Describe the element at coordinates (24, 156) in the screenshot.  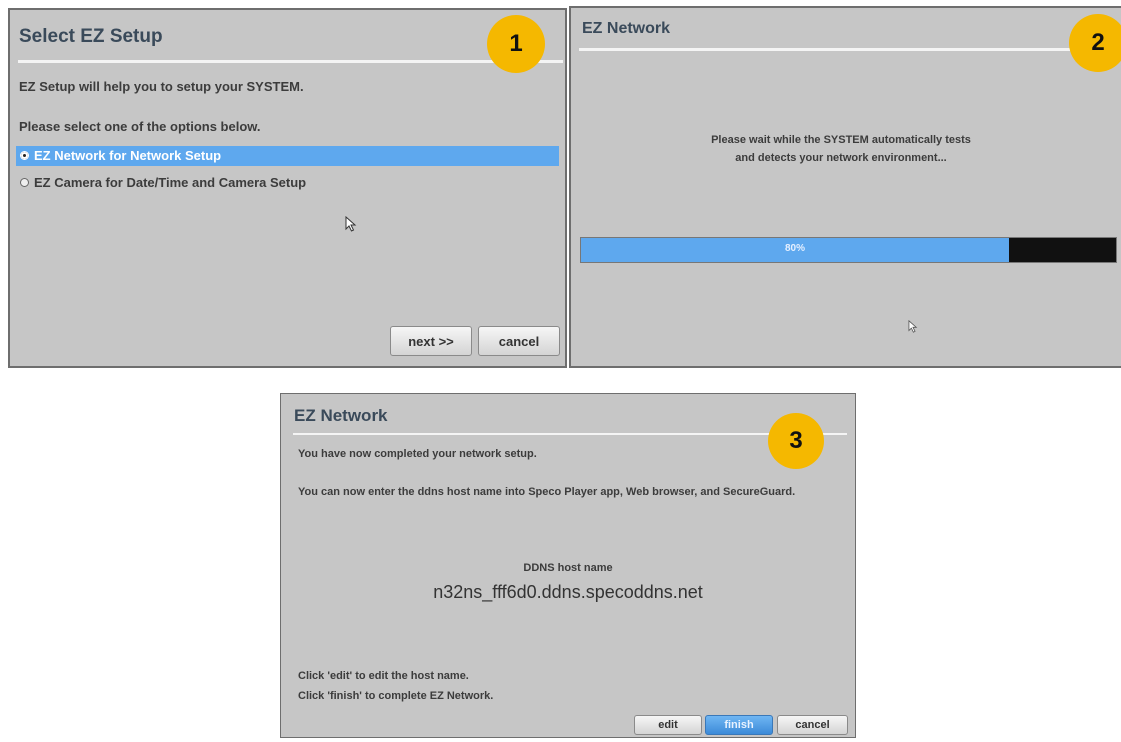
I see `radio-selected-icon` at that location.